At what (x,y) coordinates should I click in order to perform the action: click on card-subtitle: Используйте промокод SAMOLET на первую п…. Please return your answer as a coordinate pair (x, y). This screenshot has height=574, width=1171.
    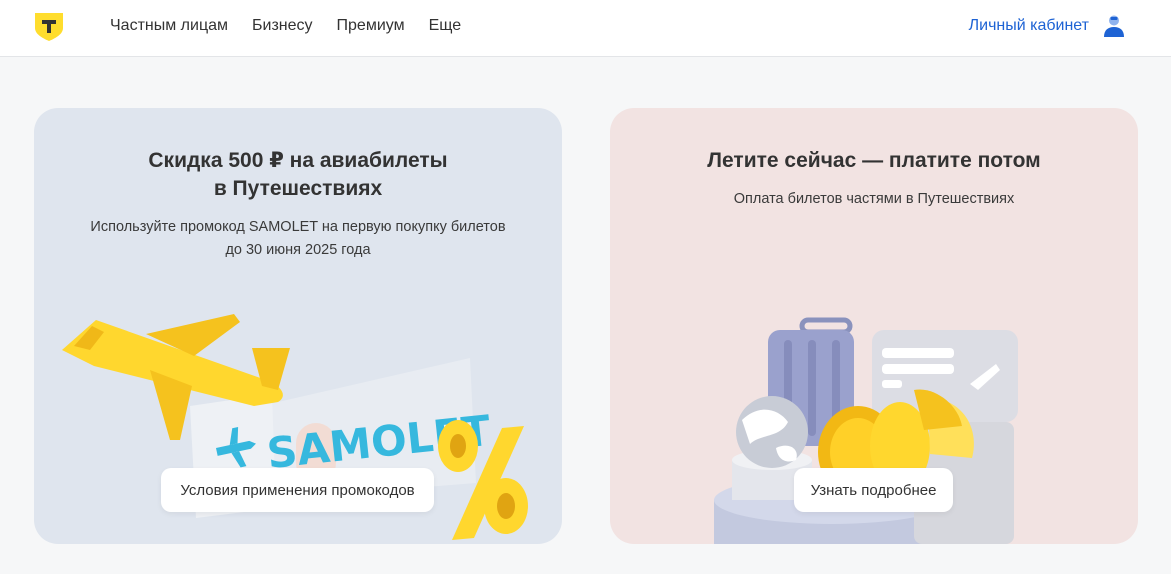
    Looking at the image, I should click on (298, 239).